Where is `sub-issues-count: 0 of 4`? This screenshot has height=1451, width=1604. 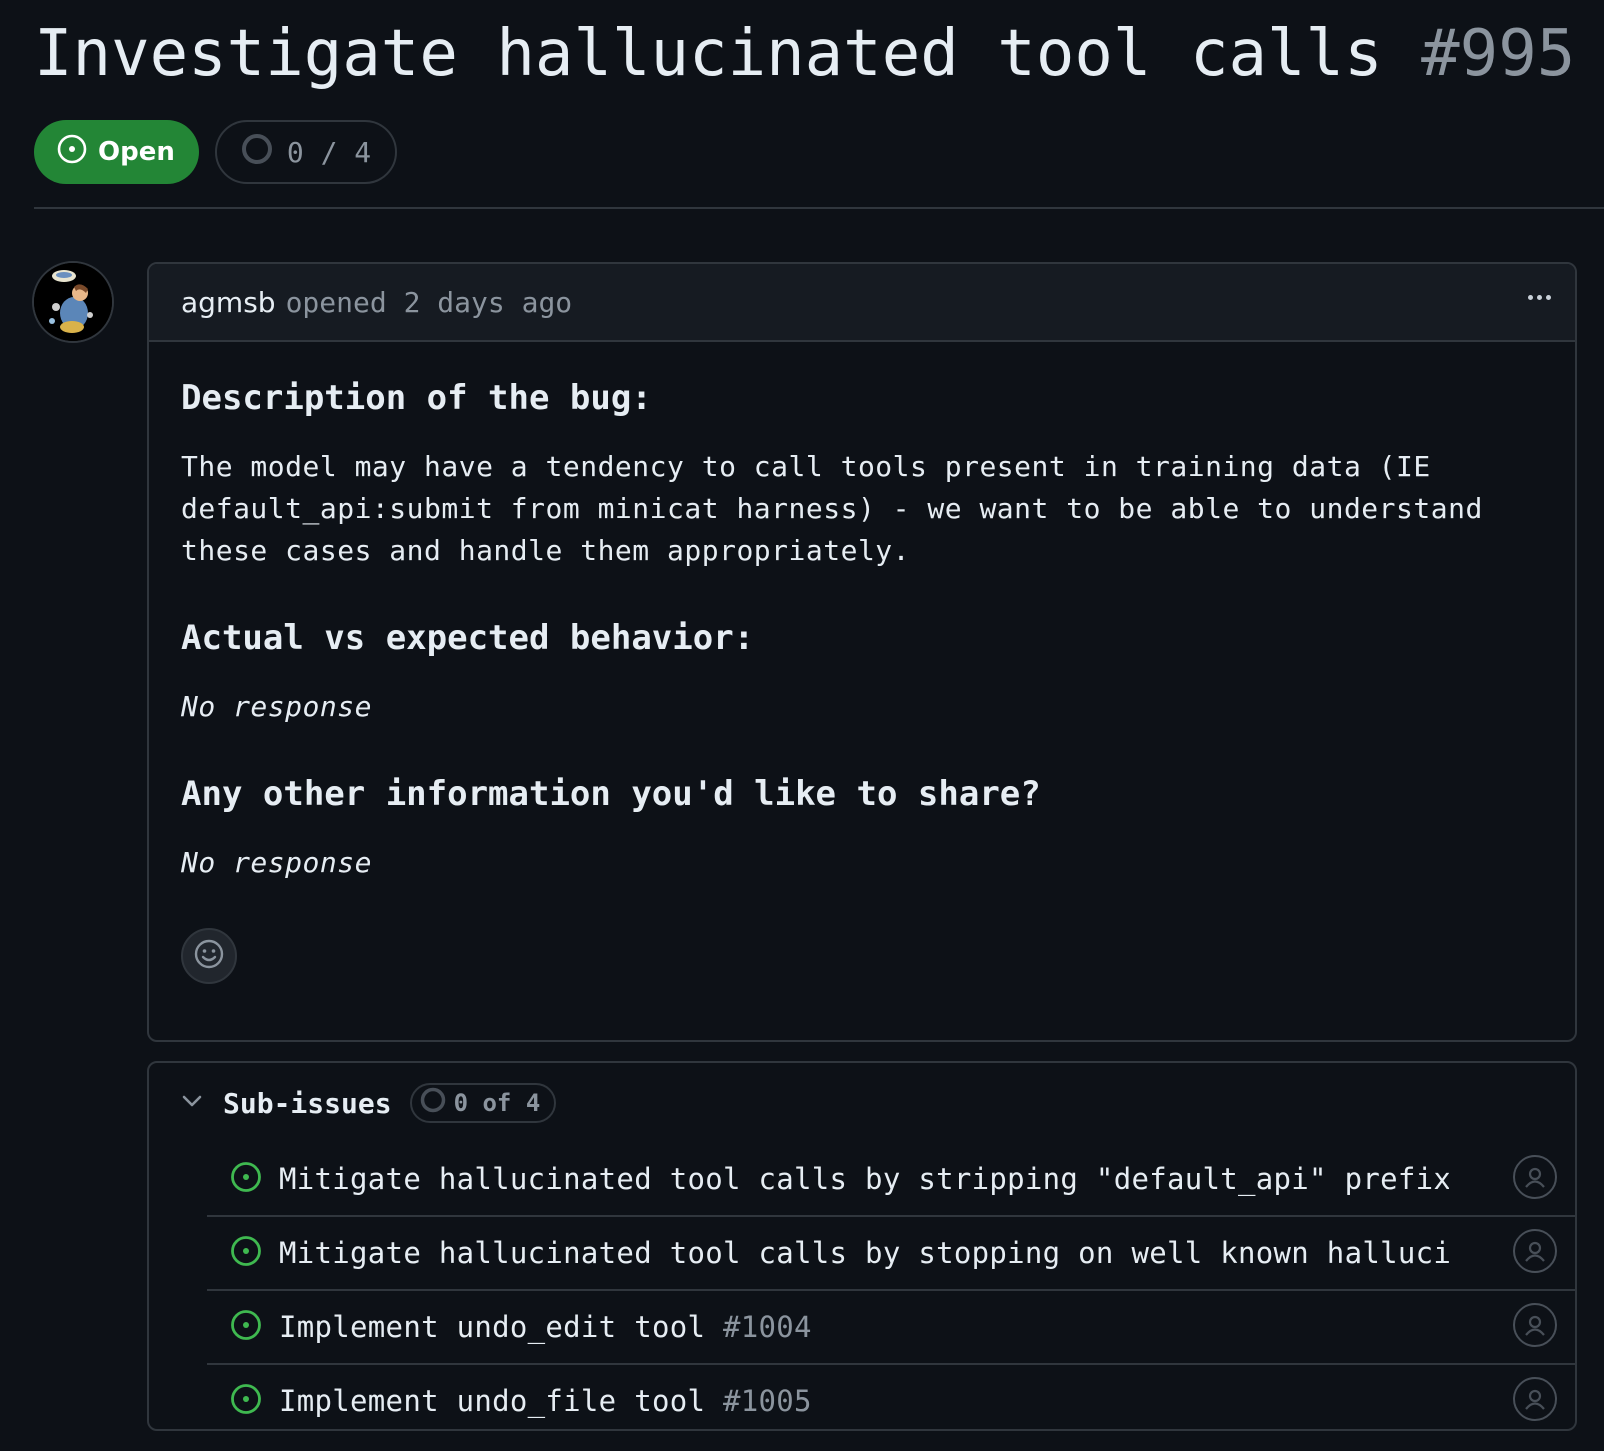 sub-issues-count: 0 of 4 is located at coordinates (483, 1103).